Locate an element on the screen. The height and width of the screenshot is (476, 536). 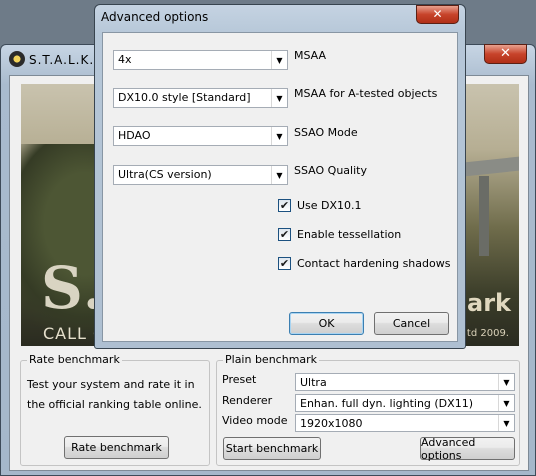
start-benchmark-button: Start benchmark is located at coordinates (272, 448).